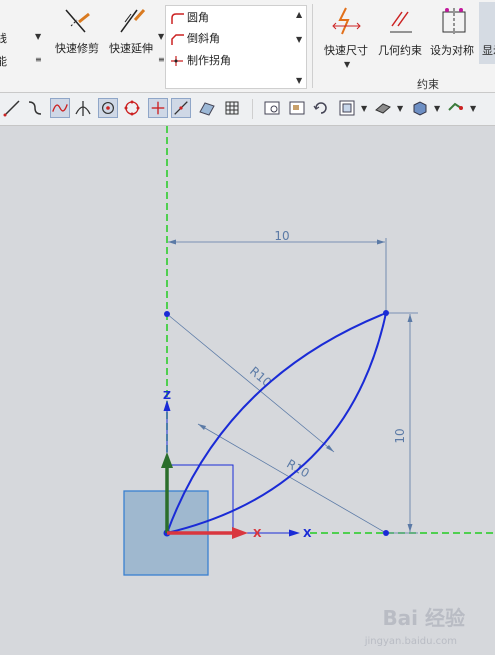 The height and width of the screenshot is (655, 495). I want to click on red-x-axis-label: X, so click(257, 533).